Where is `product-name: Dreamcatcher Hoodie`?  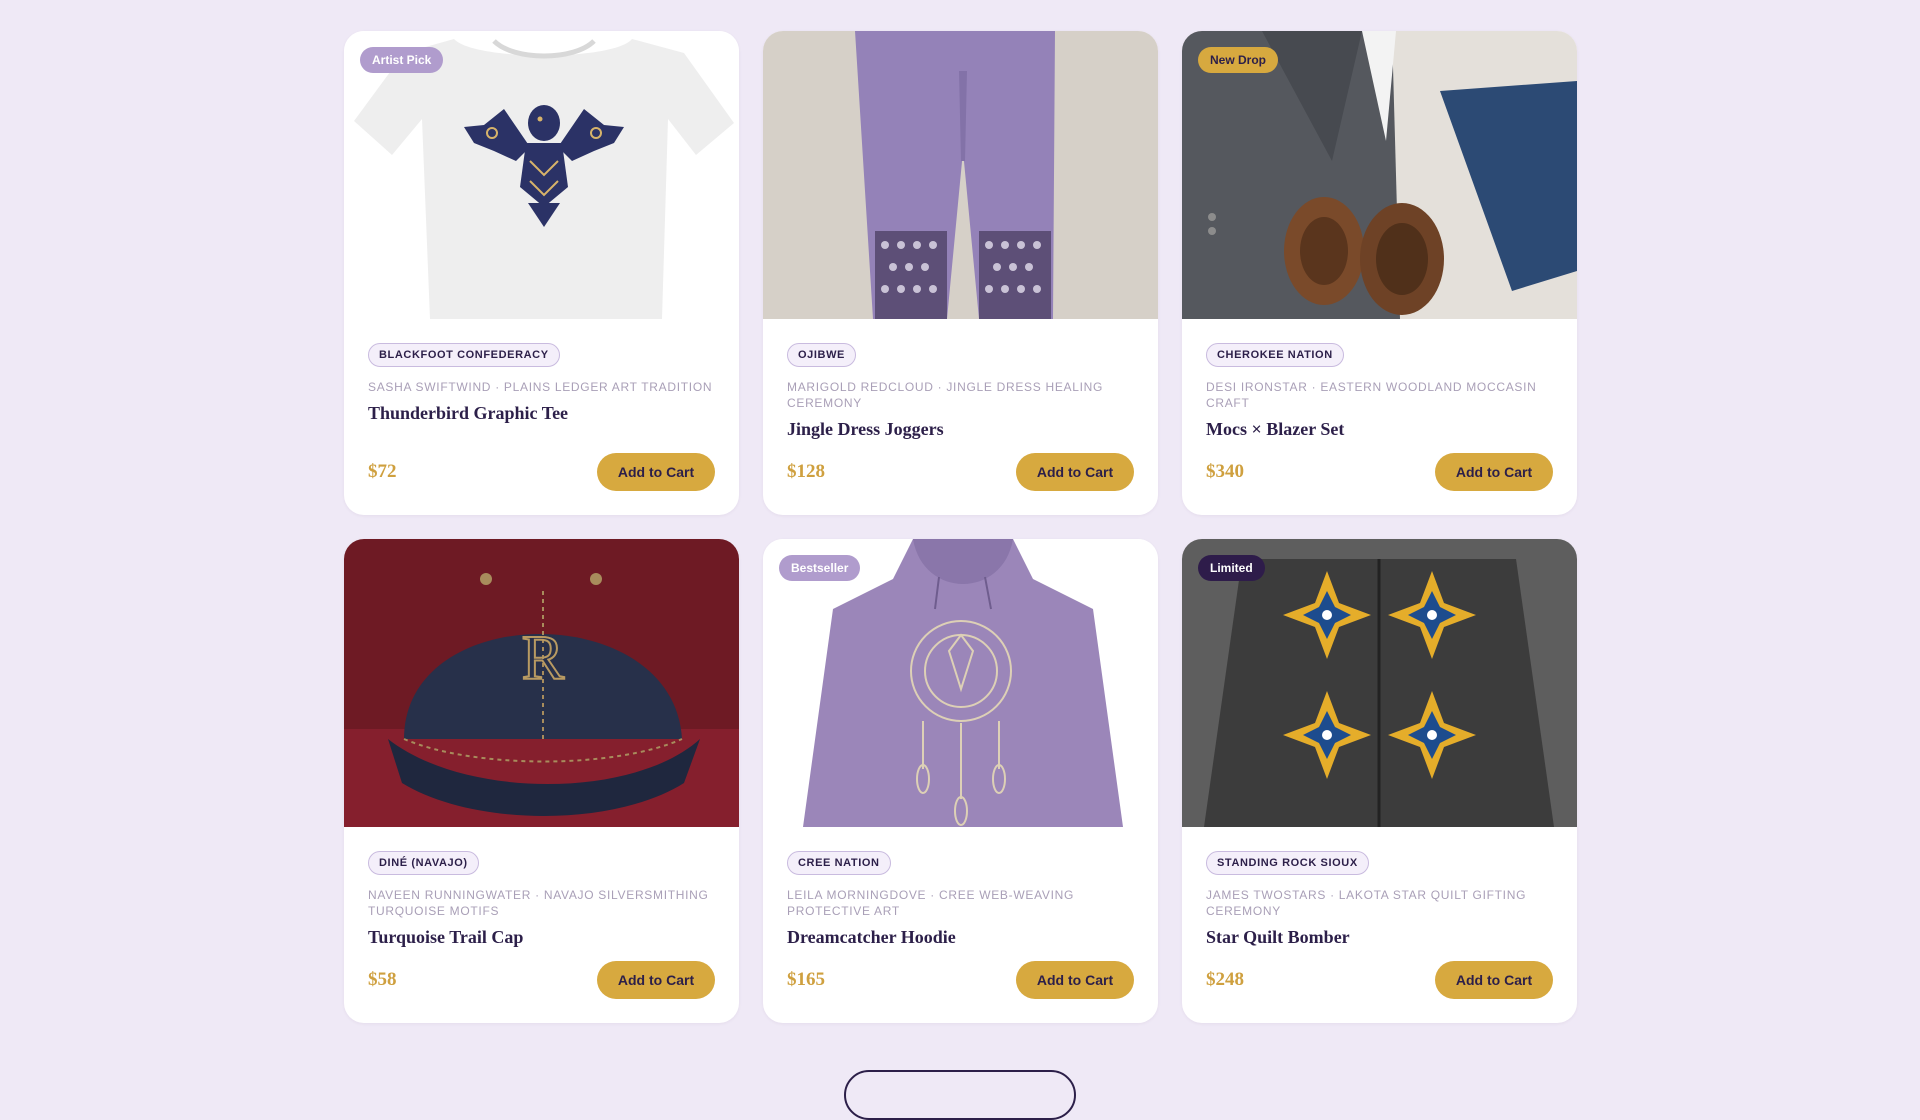 product-name: Dreamcatcher Hoodie is located at coordinates (960, 937).